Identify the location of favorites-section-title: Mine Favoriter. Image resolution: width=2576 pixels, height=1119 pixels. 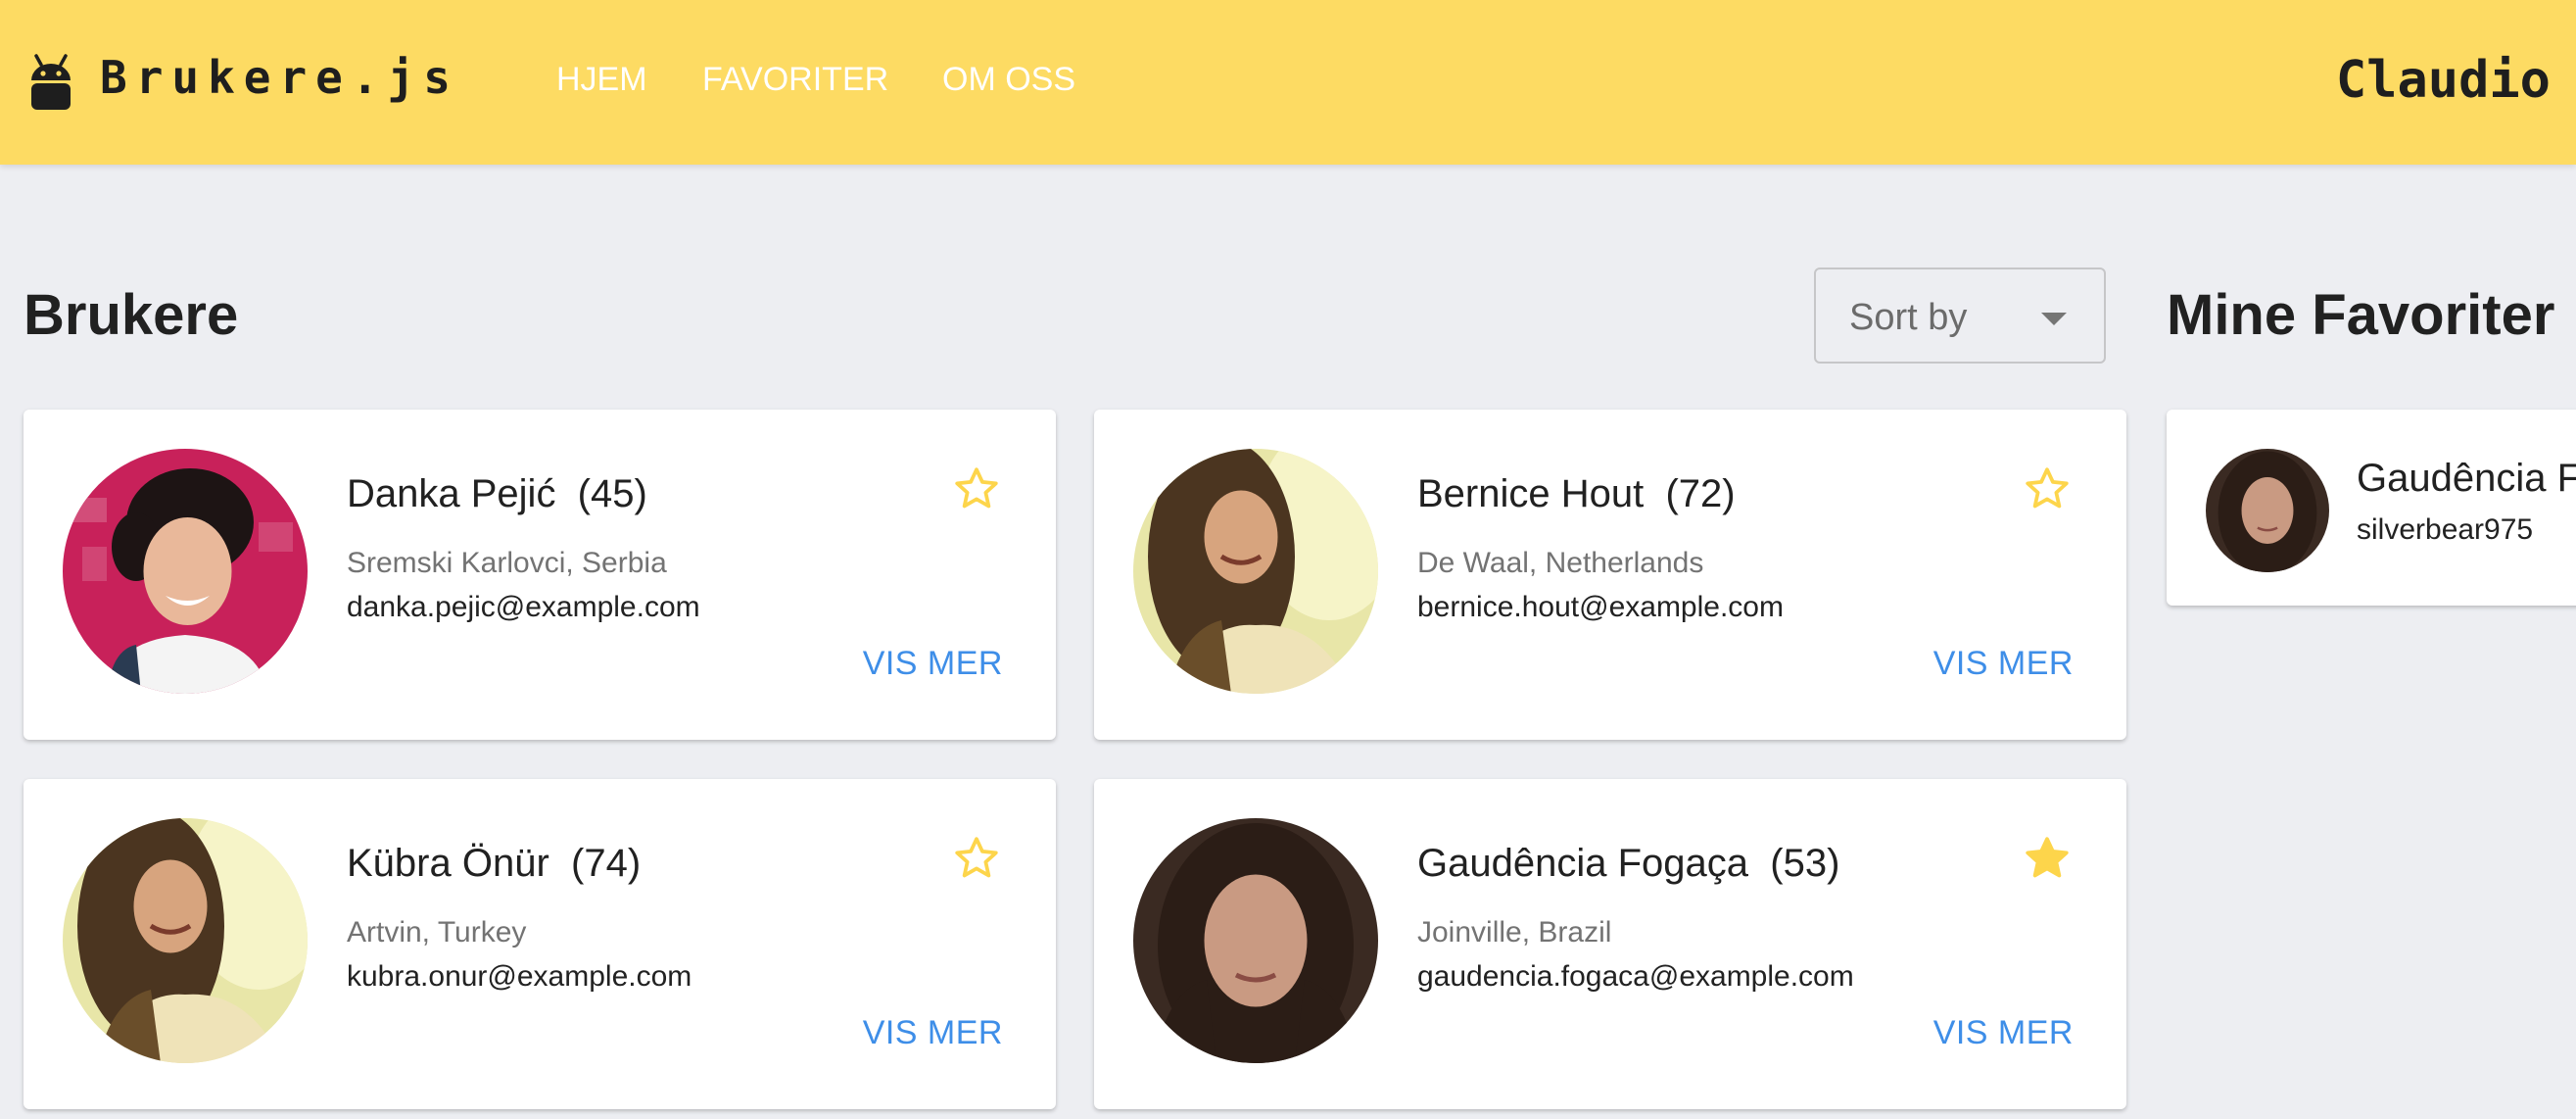
(2361, 315).